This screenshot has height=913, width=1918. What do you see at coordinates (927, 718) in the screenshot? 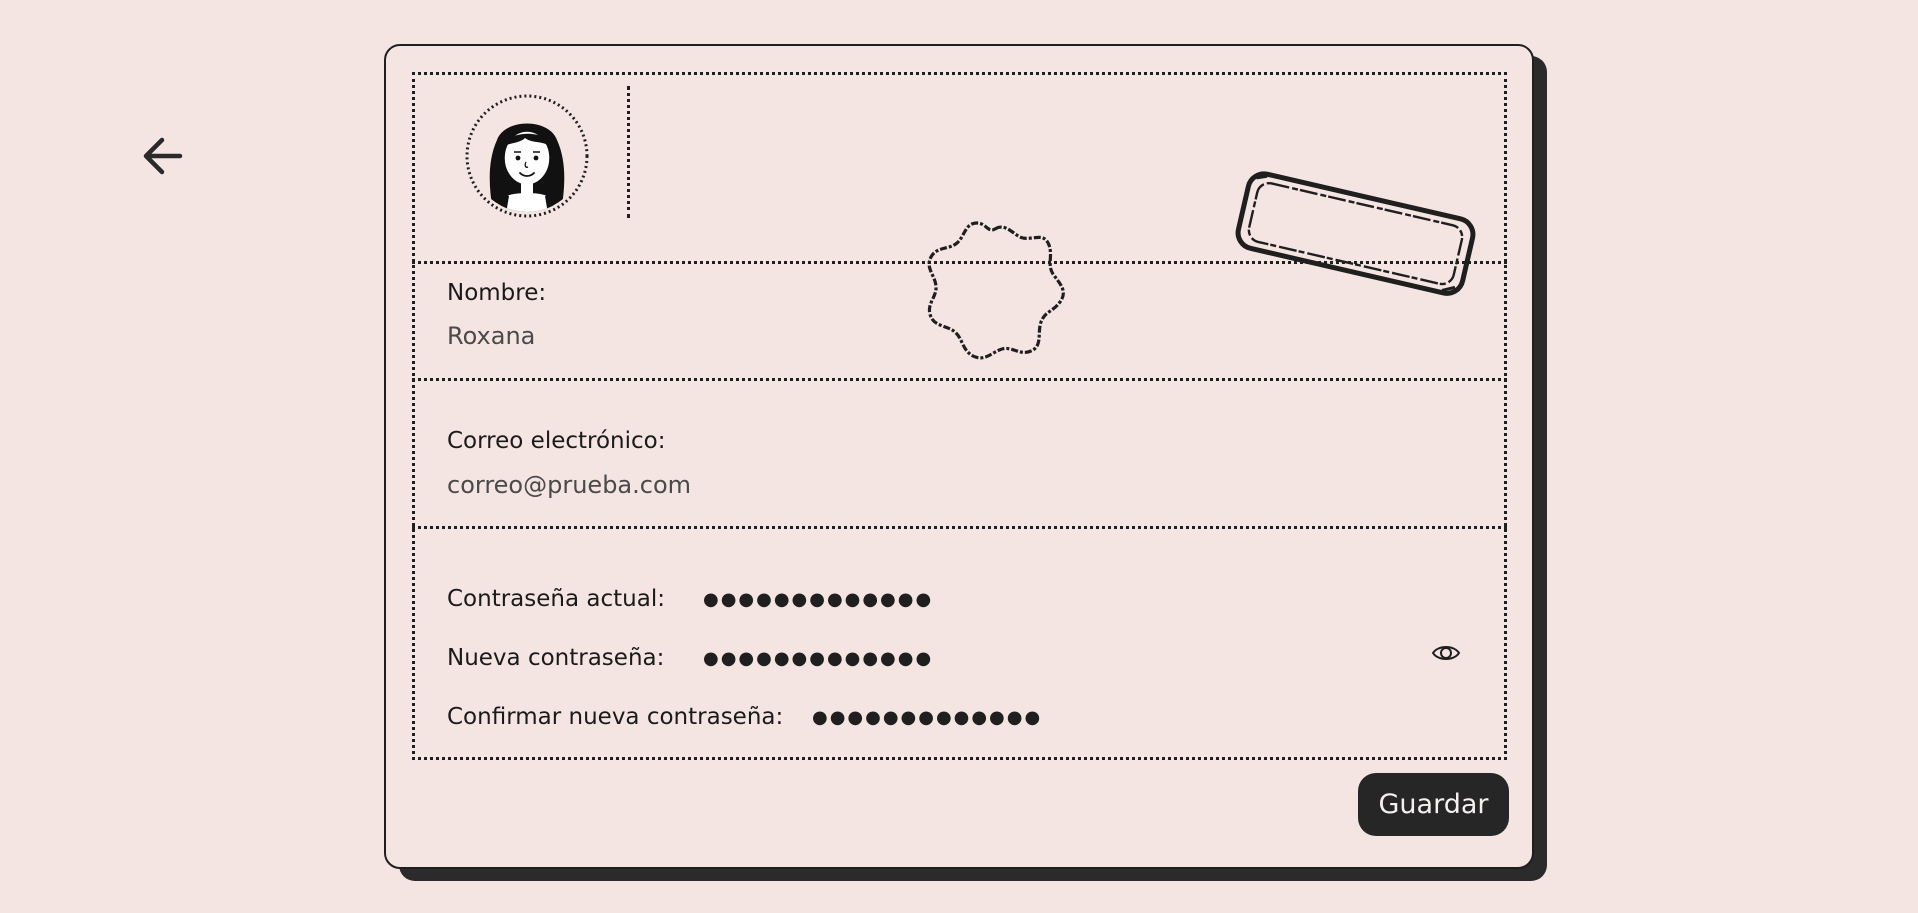
I see `confirm-password-field: ●●●●●●●●●●●●●` at bounding box center [927, 718].